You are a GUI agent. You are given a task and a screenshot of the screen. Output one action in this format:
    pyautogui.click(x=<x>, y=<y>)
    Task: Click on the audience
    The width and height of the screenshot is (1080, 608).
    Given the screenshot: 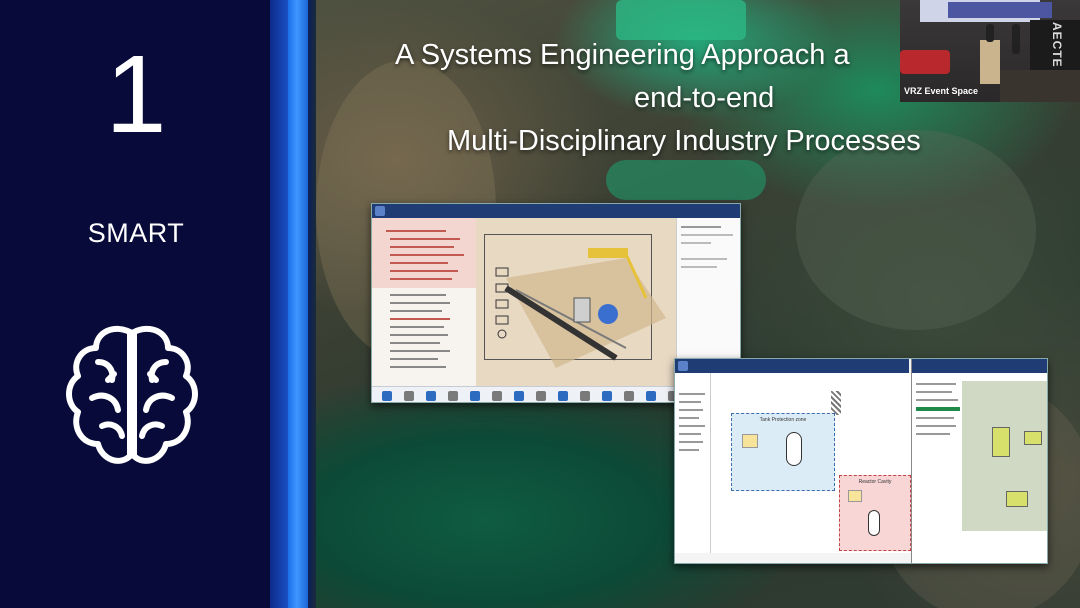 What is the action you would take?
    pyautogui.click(x=1040, y=86)
    